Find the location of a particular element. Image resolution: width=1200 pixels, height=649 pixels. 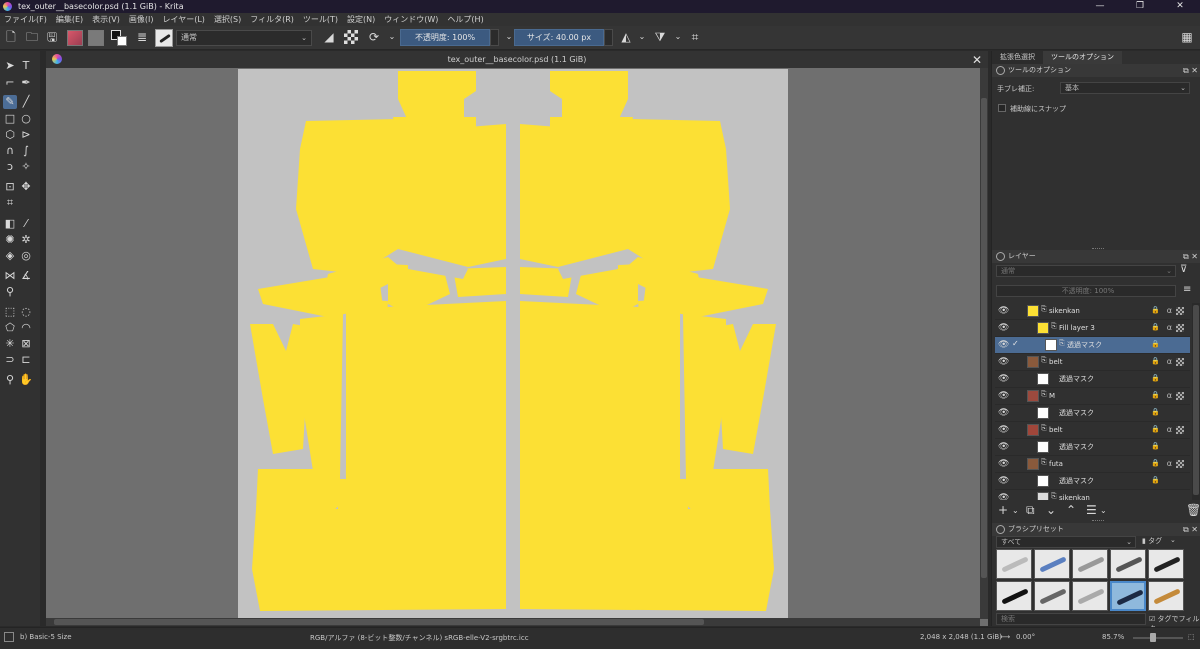

brush-preset-ink is located at coordinates (1166, 564).